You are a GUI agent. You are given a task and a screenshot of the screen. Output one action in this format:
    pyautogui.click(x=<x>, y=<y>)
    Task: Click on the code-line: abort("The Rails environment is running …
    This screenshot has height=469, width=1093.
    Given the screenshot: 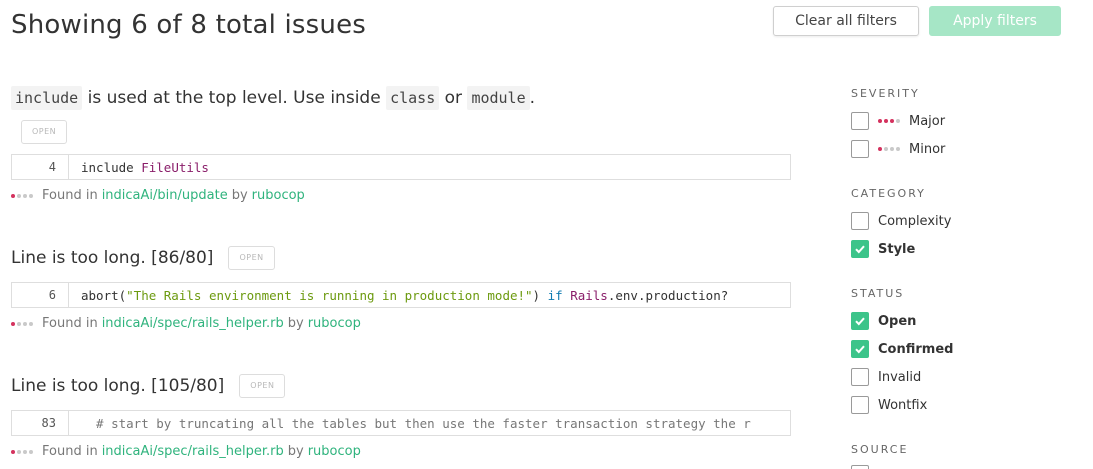 What is the action you would take?
    pyautogui.click(x=405, y=295)
    